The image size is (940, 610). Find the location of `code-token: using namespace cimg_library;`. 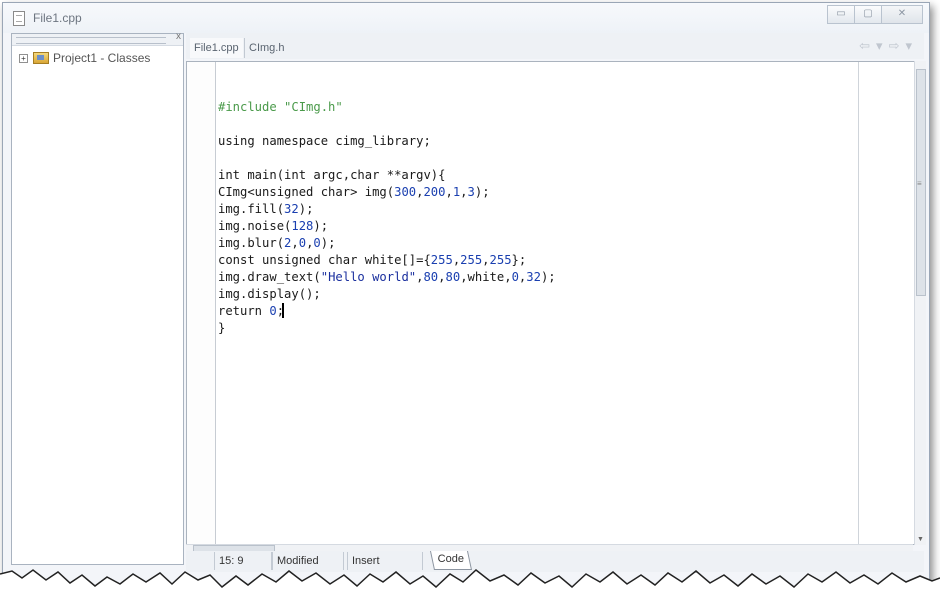

code-token: using namespace cimg_library; is located at coordinates (324, 141).